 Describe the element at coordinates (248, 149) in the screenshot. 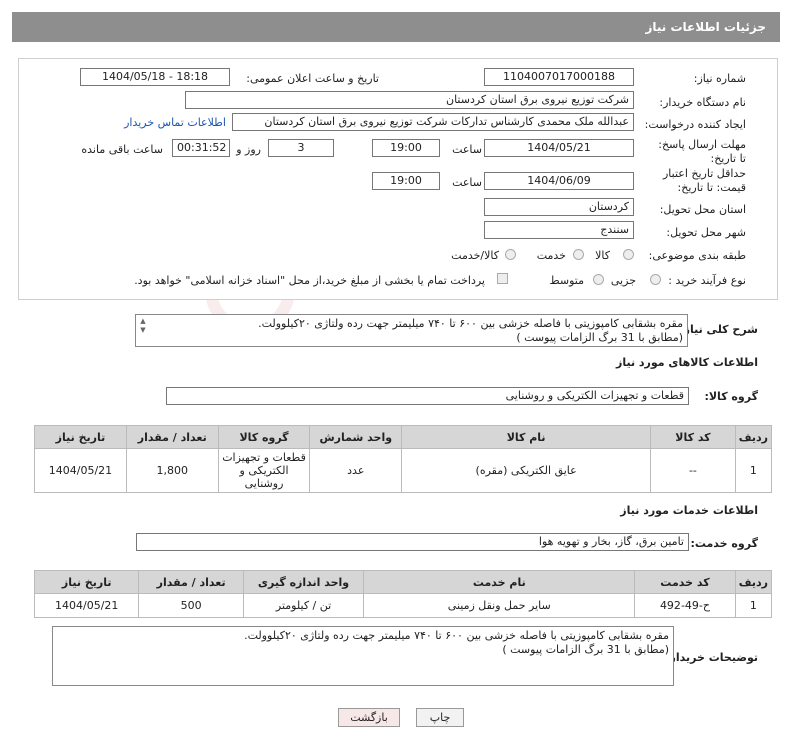

I see `days-label: روز و` at that location.